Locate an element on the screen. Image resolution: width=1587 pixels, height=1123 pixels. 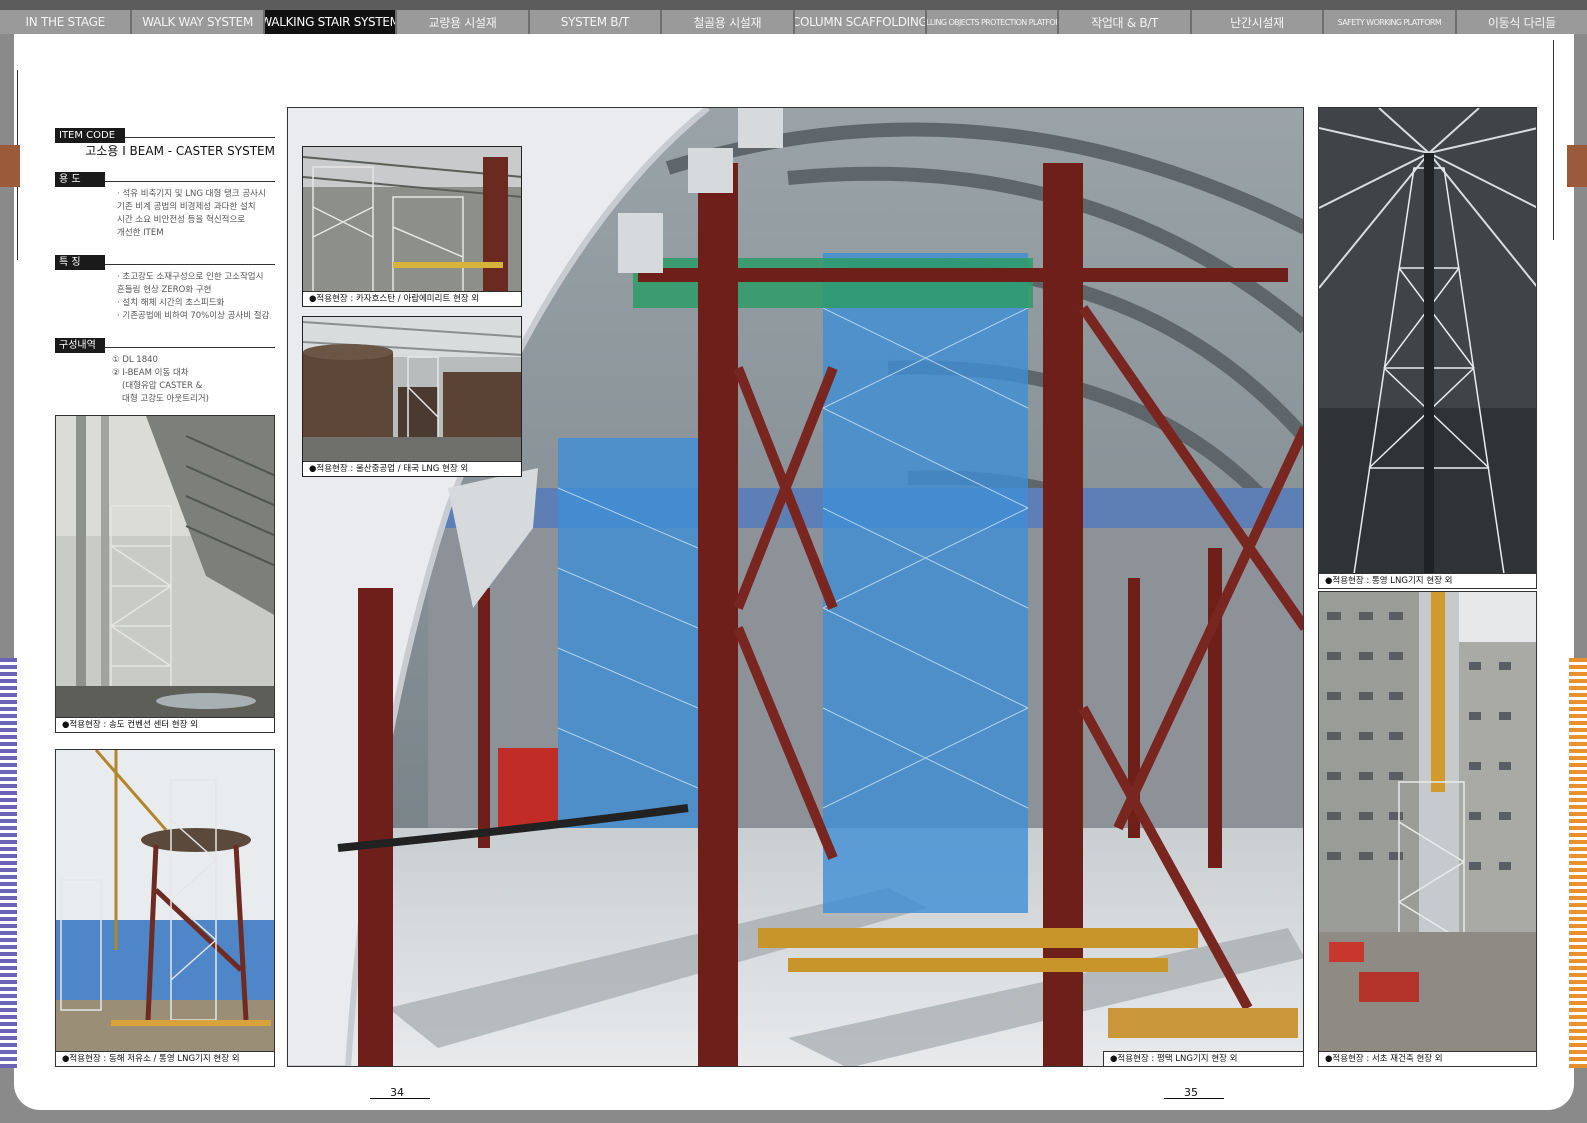
composition-line: 대형 고강도 아웃트리거) is located at coordinates (165, 399).